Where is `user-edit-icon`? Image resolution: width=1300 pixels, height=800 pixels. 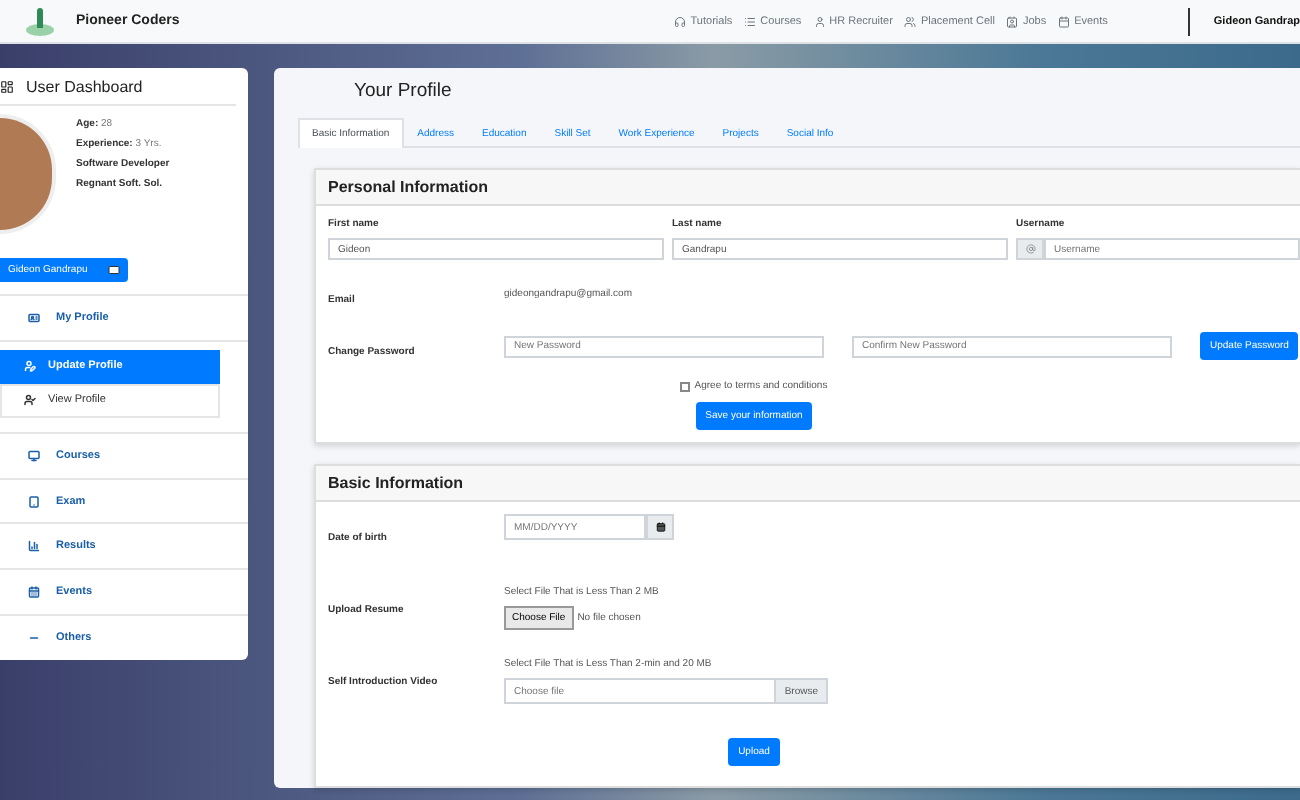
user-edit-icon is located at coordinates (30, 366).